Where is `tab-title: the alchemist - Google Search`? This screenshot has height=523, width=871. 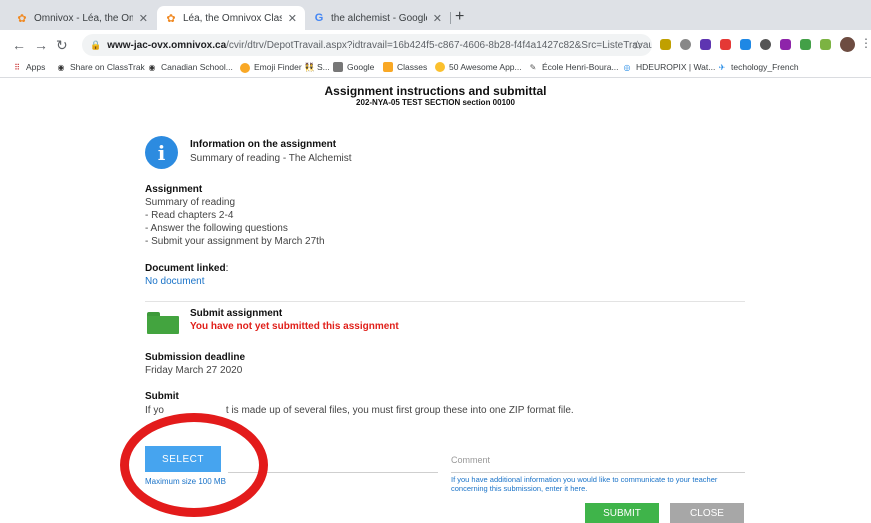 tab-title: the alchemist - Google Search is located at coordinates (379, 18).